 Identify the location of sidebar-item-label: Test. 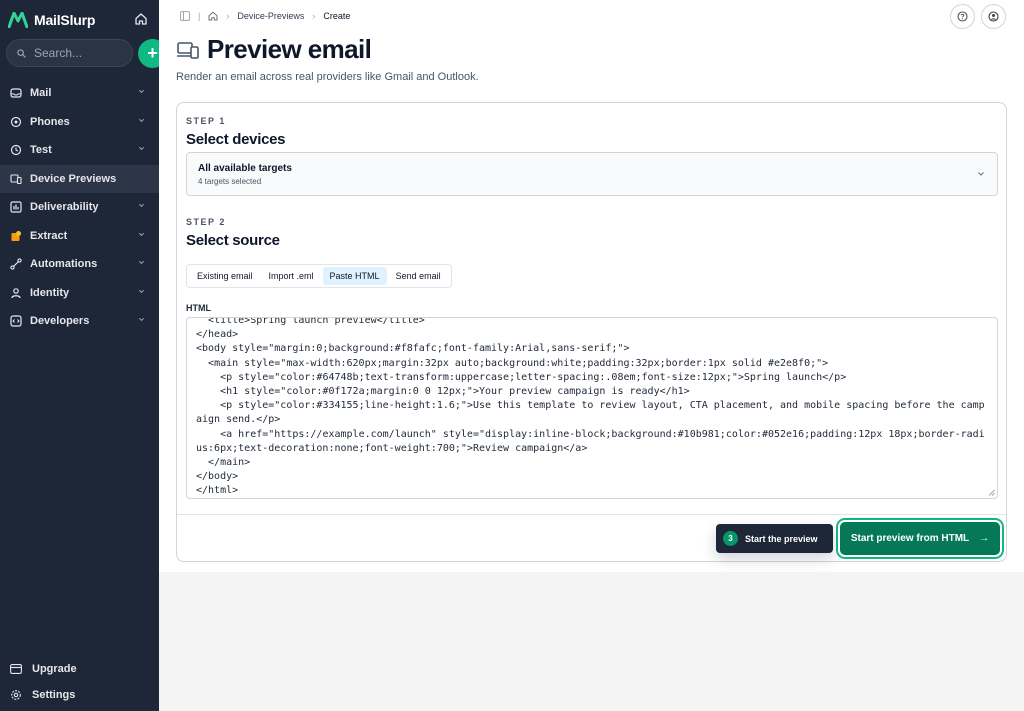
(41, 150).